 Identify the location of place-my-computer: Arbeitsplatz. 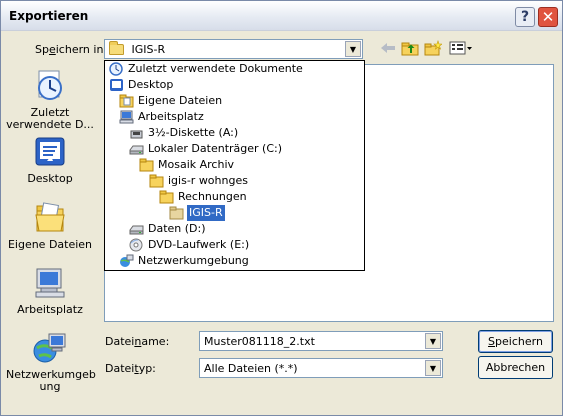
(50, 291).